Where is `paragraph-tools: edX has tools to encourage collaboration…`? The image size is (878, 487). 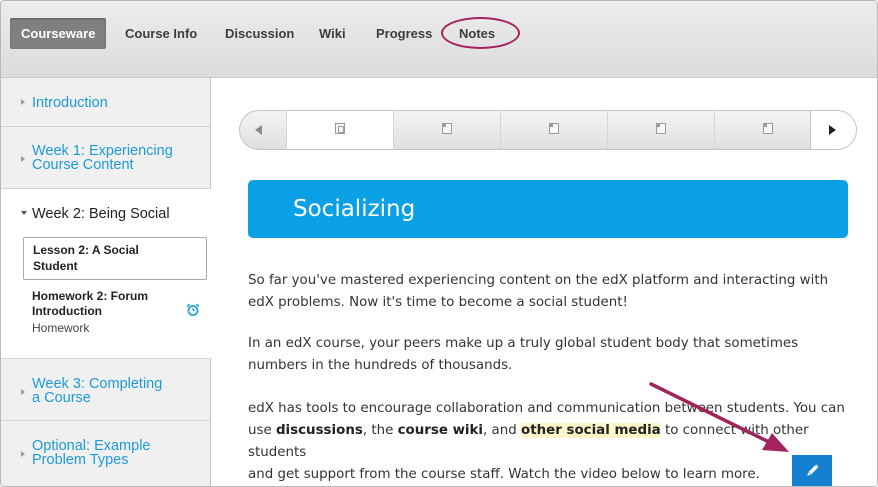
paragraph-tools: edX has tools to encourage collaboration… is located at coordinates (553, 442).